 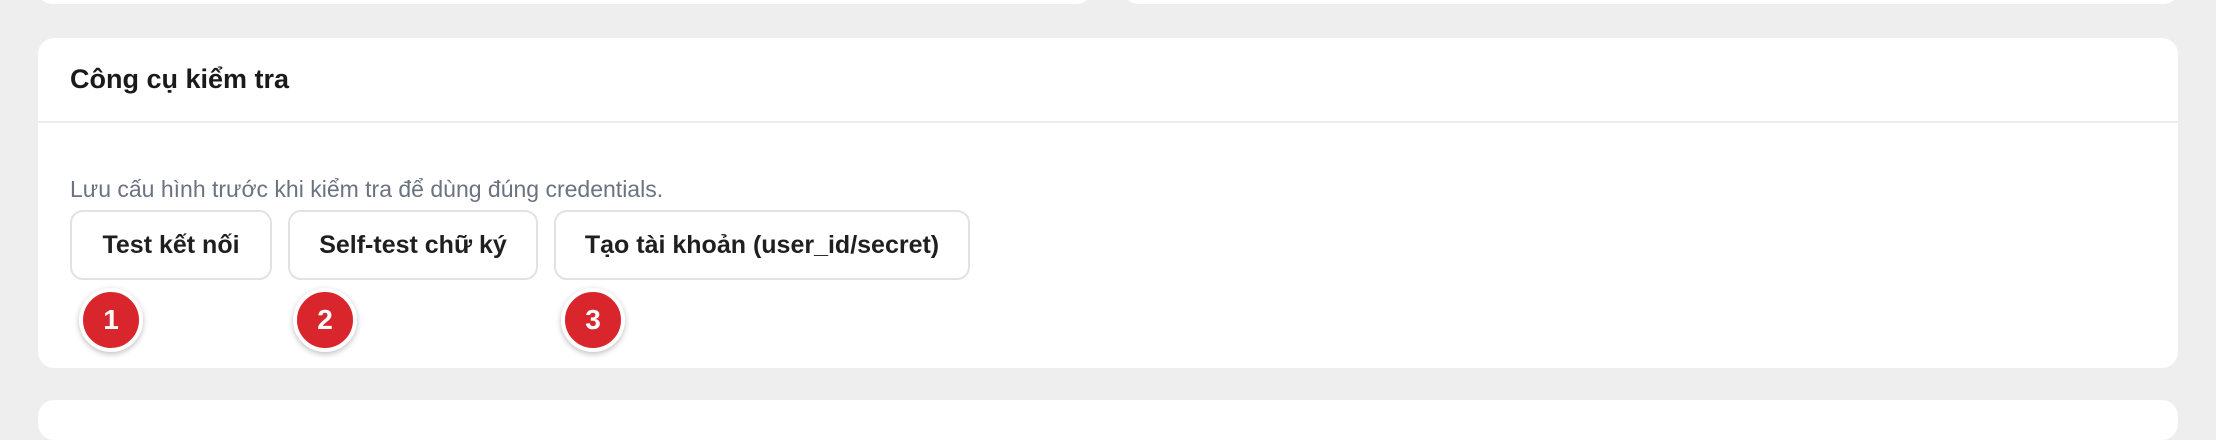 I want to click on card-top-right, so click(x=1651, y=2).